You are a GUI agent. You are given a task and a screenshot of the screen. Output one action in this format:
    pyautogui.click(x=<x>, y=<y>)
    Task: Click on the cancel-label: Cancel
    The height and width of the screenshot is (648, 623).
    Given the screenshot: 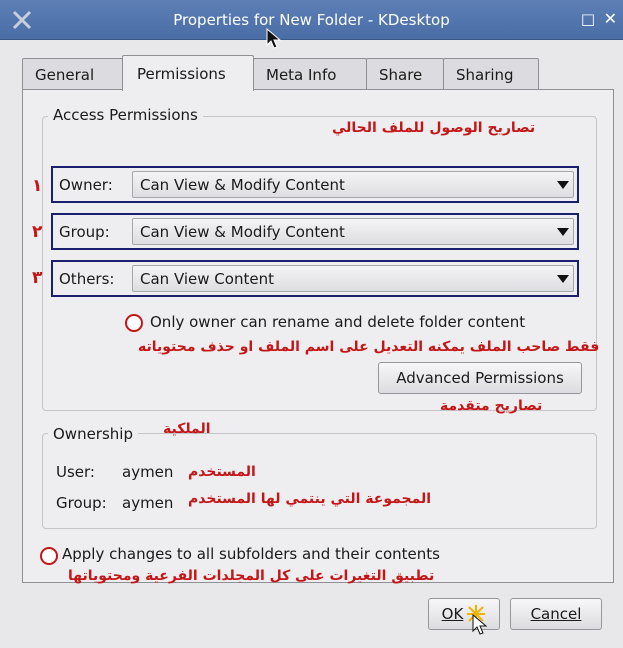 What is the action you would take?
    pyautogui.click(x=556, y=614)
    